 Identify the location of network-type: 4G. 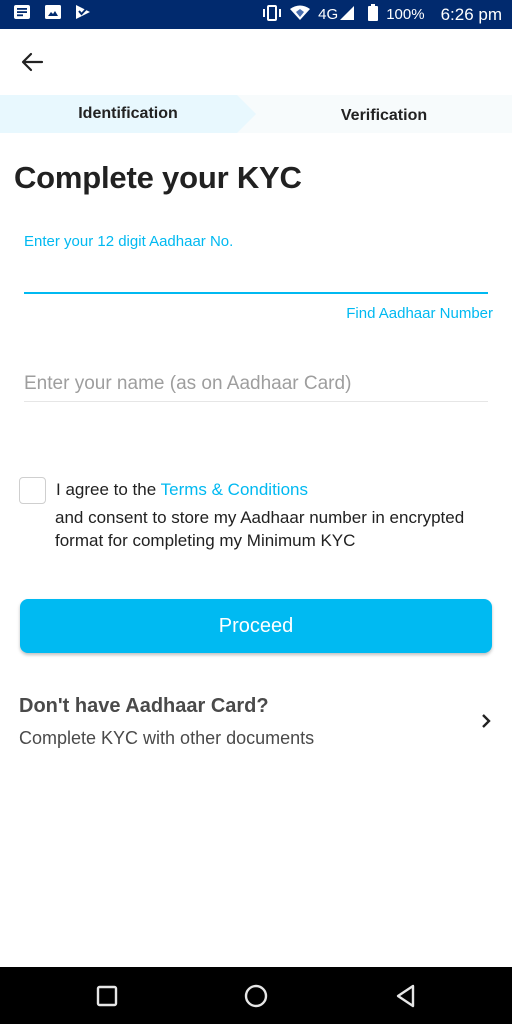
(328, 14).